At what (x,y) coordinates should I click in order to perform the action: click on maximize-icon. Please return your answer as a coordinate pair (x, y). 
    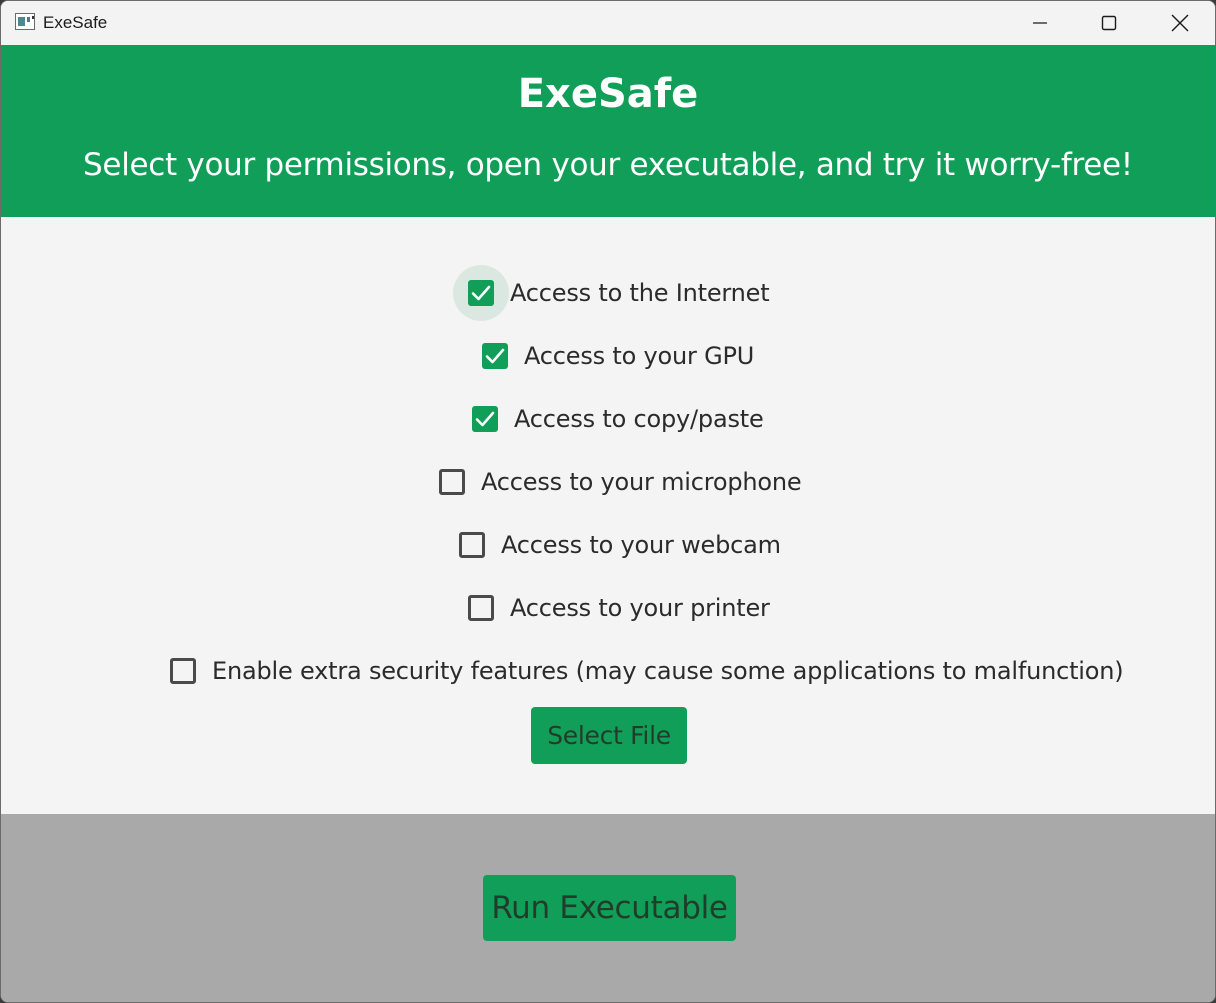
    Looking at the image, I should click on (1109, 23).